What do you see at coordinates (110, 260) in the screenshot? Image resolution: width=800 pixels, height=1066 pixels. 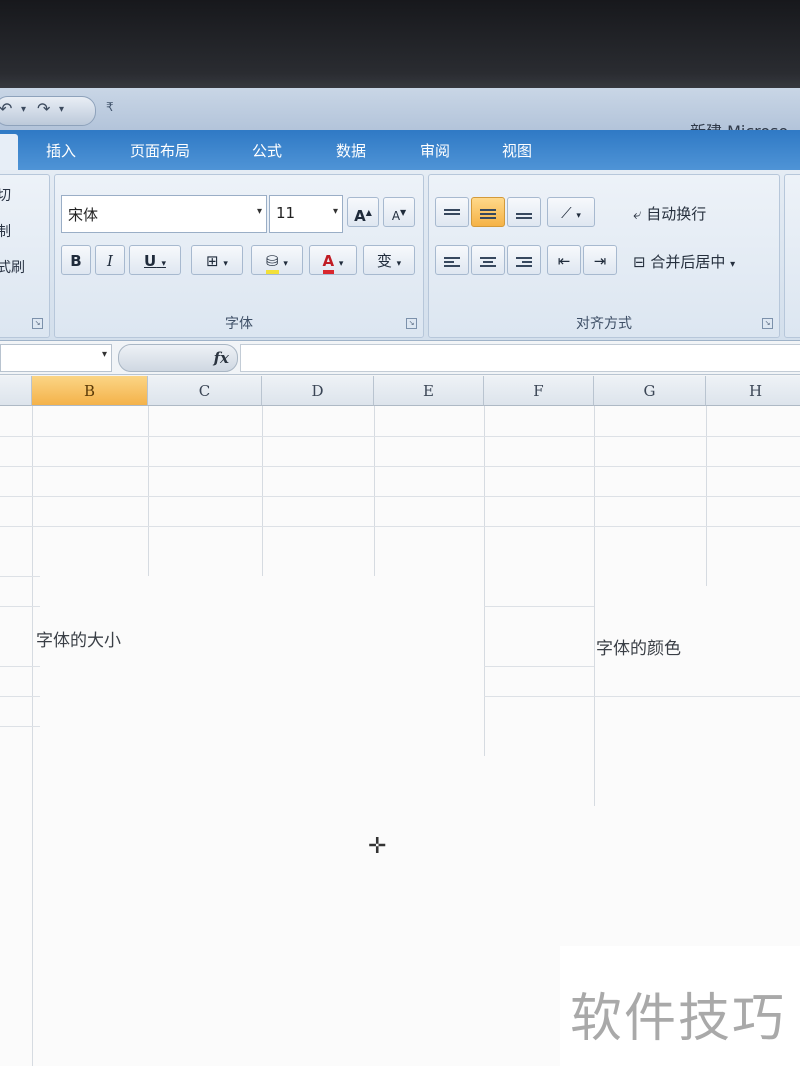 I see `italic-button: I` at bounding box center [110, 260].